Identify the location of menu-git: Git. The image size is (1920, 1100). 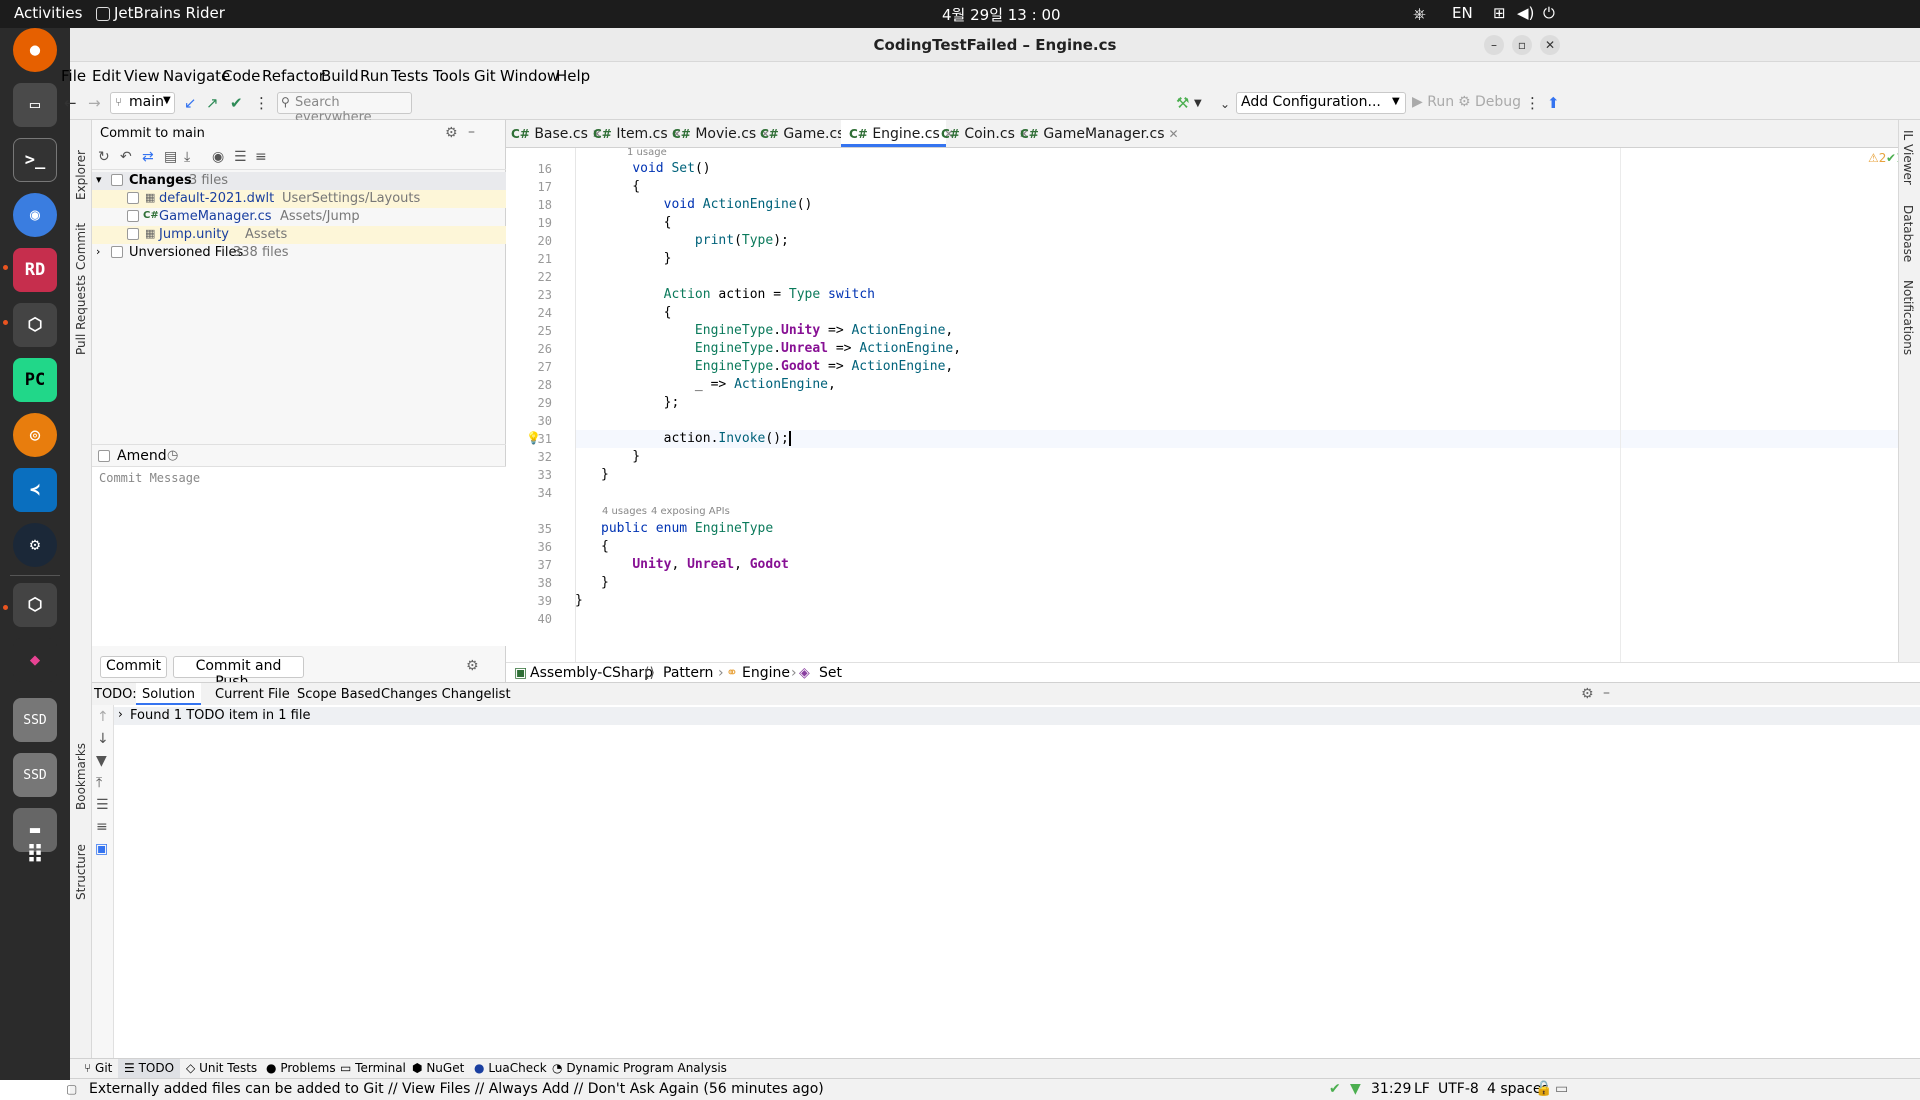
(485, 76).